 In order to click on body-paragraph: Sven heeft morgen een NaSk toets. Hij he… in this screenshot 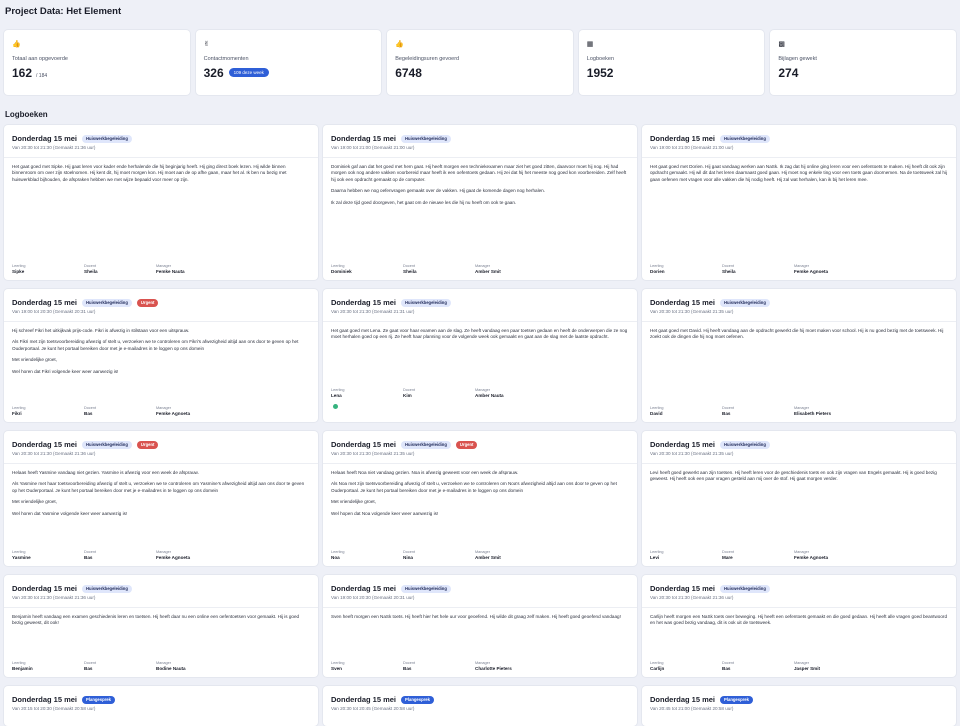, I will do `click(476, 616)`.